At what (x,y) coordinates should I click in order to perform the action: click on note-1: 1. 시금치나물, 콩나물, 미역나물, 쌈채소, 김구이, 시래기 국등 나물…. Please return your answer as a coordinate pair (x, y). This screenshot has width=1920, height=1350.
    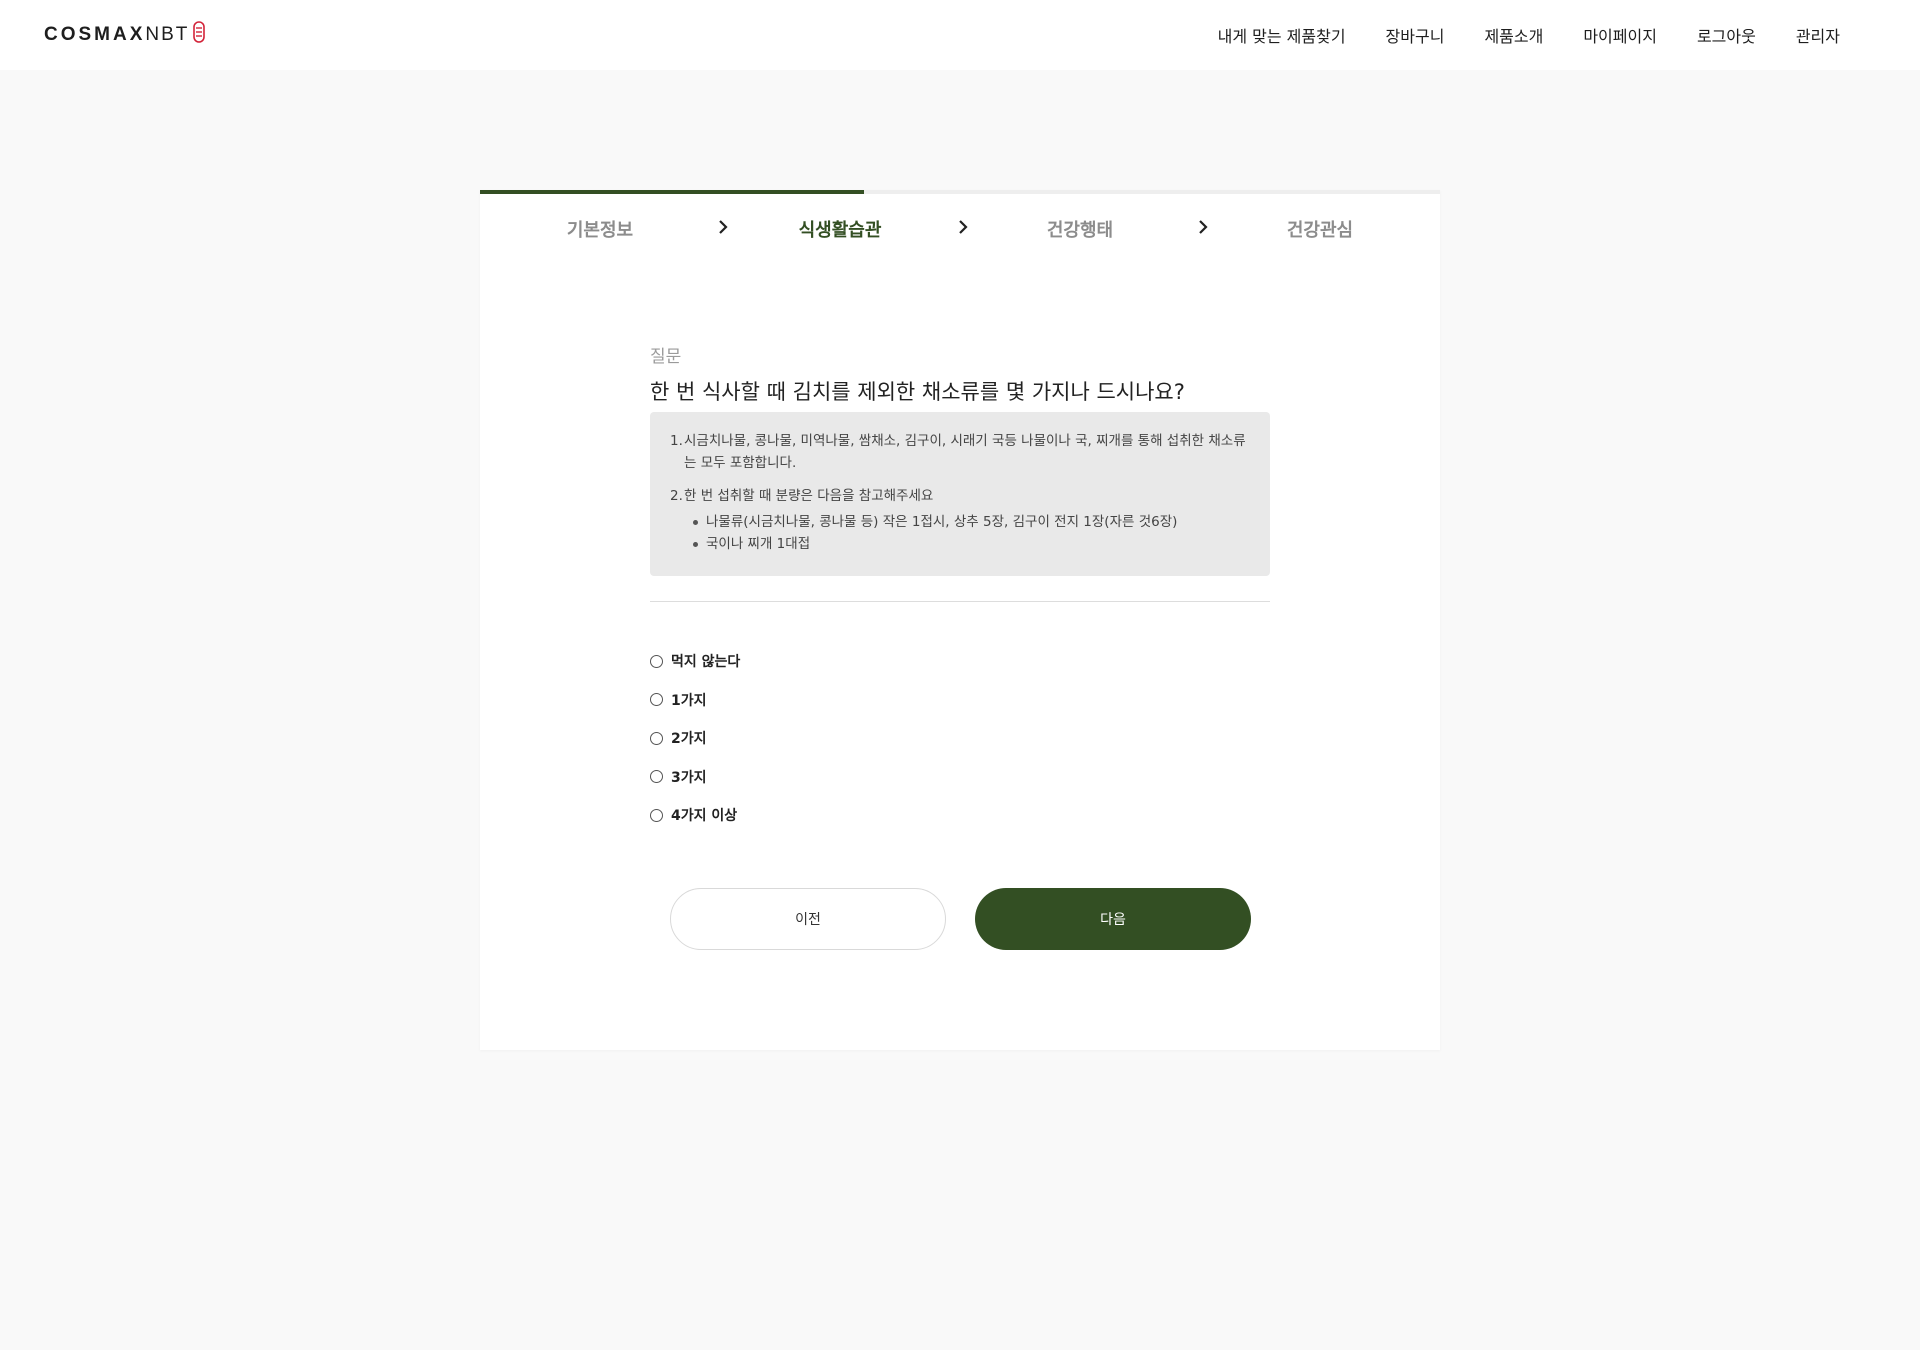
    Looking at the image, I should click on (960, 452).